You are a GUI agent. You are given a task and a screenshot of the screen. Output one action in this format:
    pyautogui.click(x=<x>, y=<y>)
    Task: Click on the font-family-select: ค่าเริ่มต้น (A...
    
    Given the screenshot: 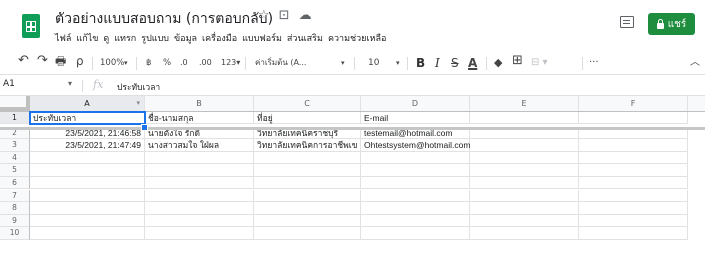 What is the action you would take?
    pyautogui.click(x=280, y=63)
    